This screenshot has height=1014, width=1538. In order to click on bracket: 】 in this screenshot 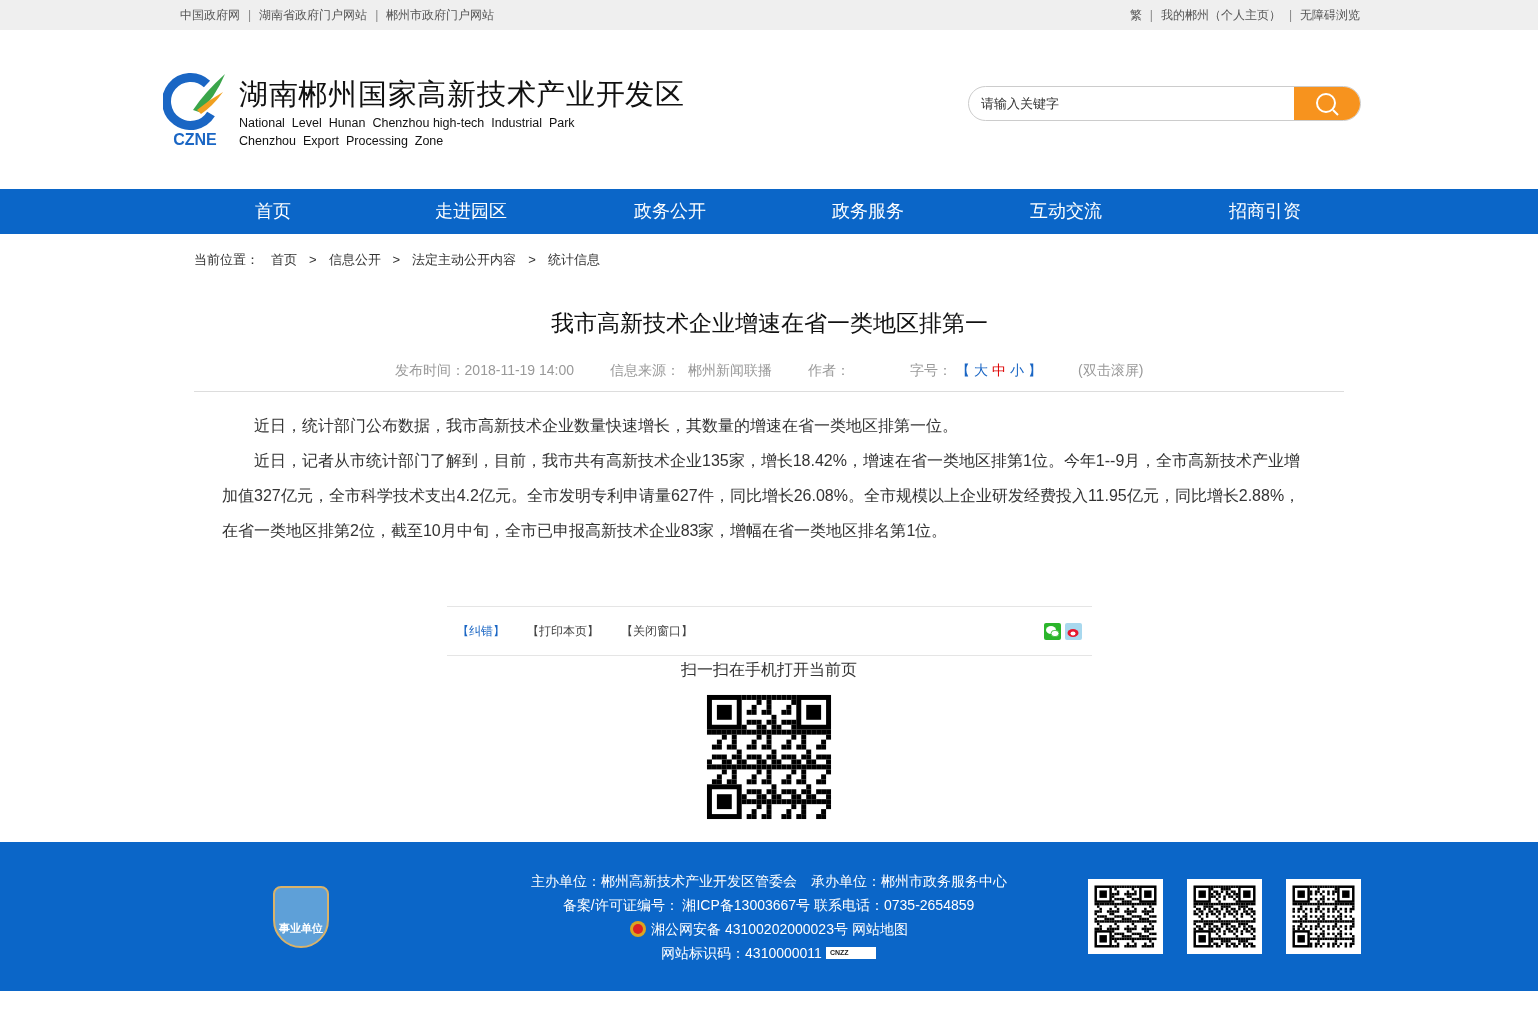, I will do `click(1035, 370)`.